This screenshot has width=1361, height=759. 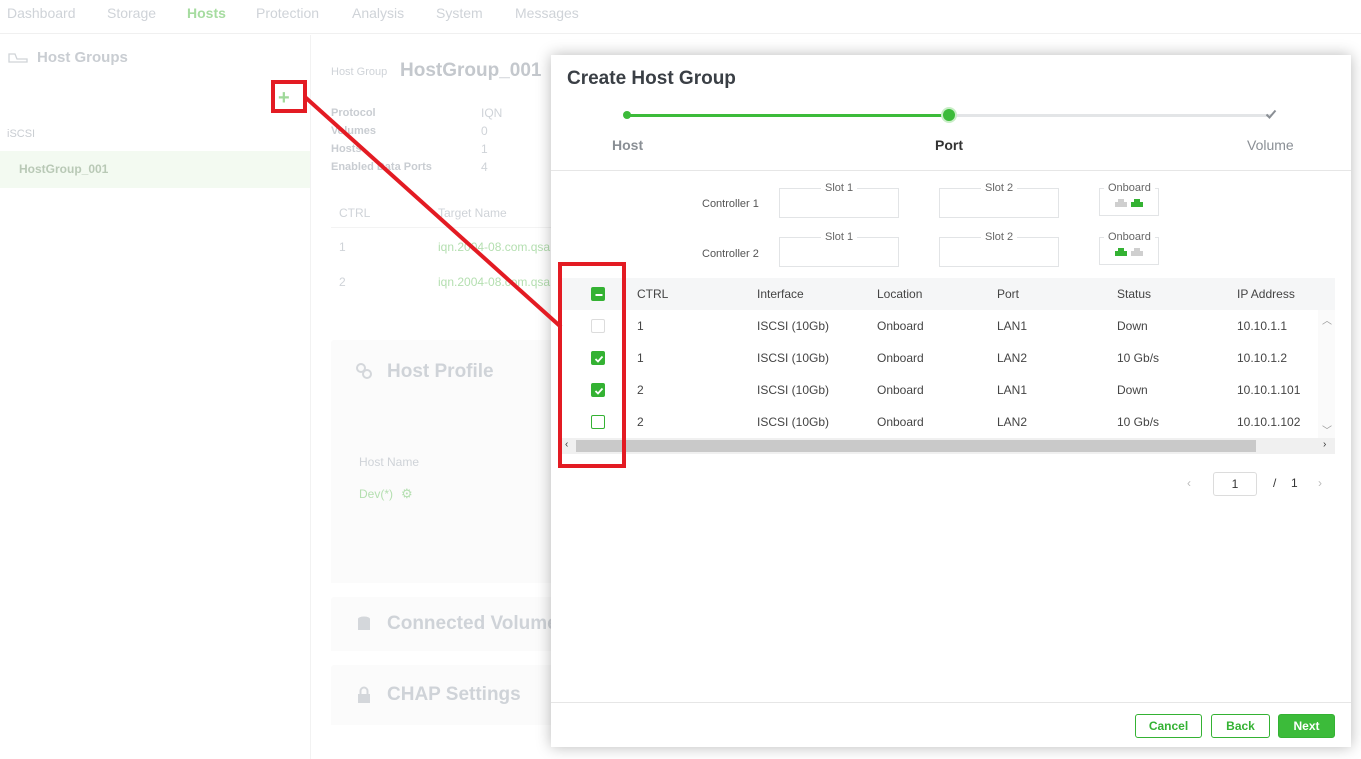 What do you see at coordinates (1168, 726) in the screenshot?
I see `cancel-button: Cancel` at bounding box center [1168, 726].